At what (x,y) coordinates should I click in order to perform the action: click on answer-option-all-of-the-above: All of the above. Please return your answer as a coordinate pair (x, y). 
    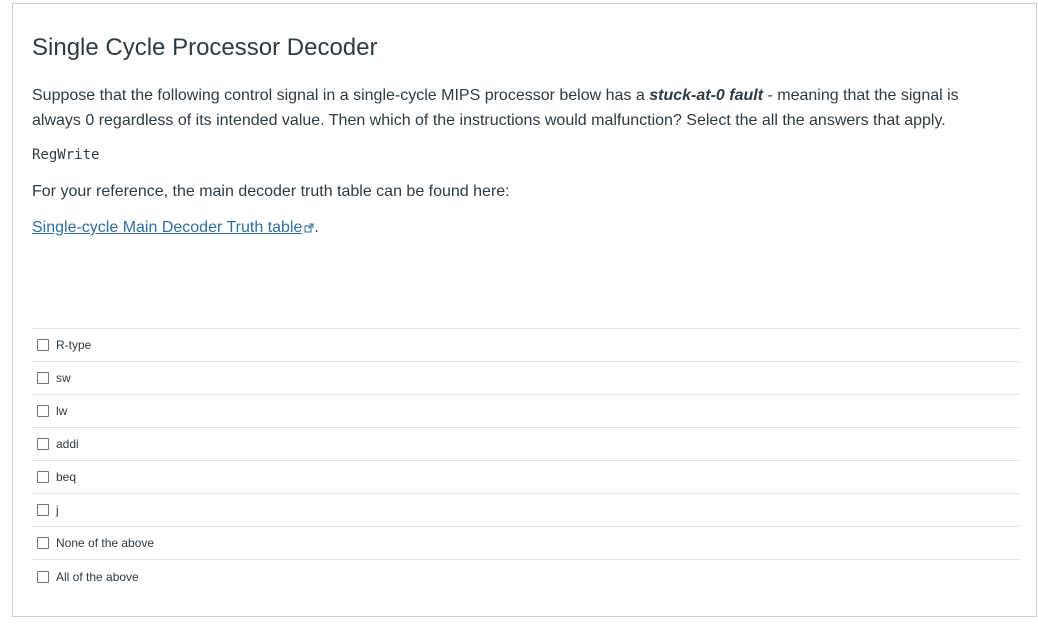
    Looking at the image, I should click on (525, 576).